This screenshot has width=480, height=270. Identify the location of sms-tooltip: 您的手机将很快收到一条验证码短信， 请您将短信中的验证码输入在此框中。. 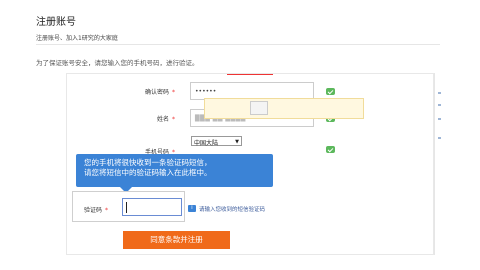
(174, 173).